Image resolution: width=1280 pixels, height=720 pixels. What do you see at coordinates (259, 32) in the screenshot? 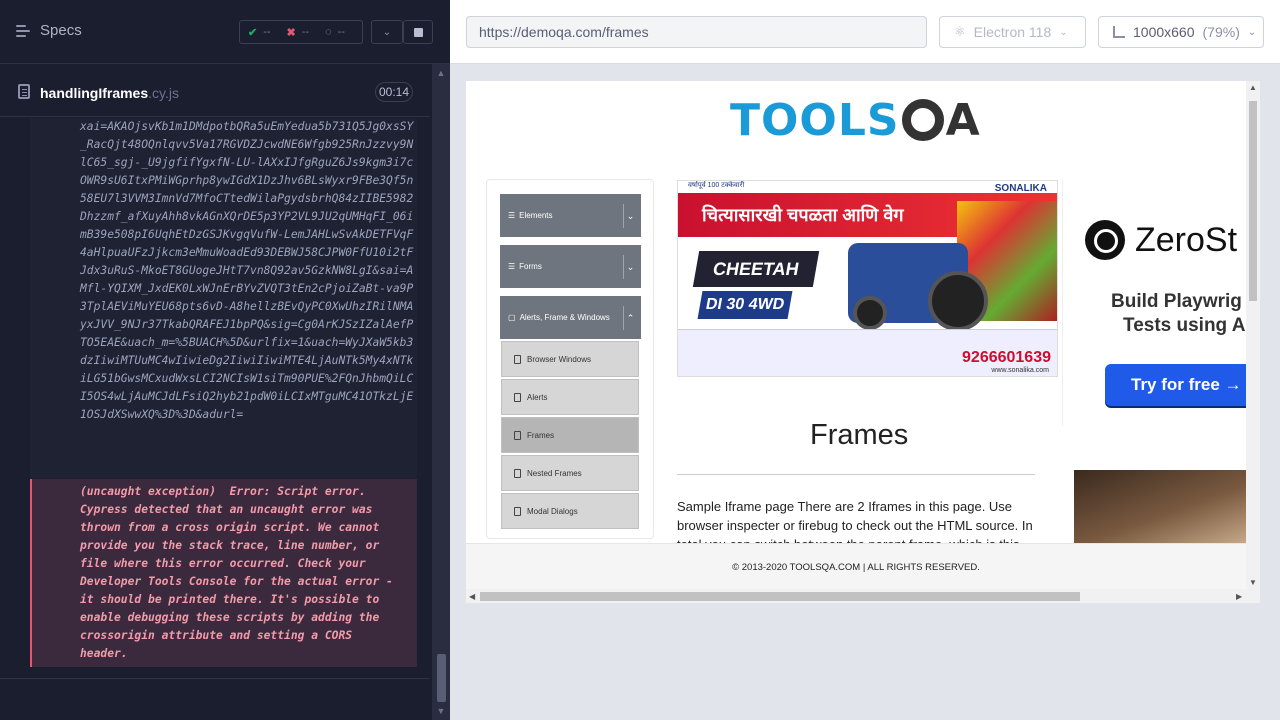
I see `passed-stat: ✔ --` at bounding box center [259, 32].